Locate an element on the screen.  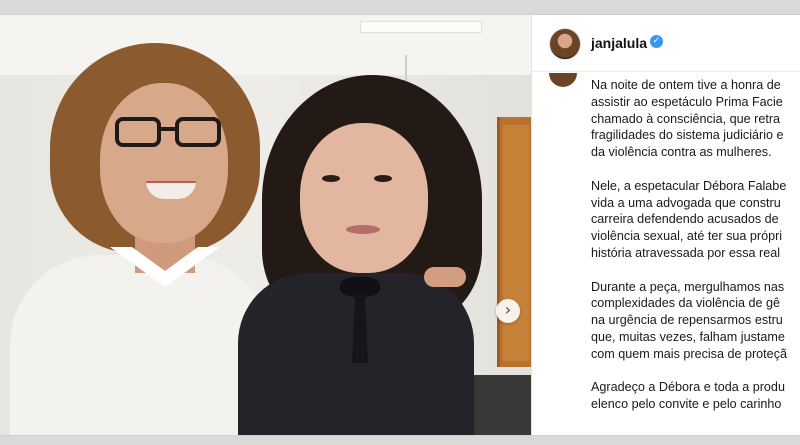
caption-line: fragilidades do sistema judiciário e is located at coordinates (687, 135).